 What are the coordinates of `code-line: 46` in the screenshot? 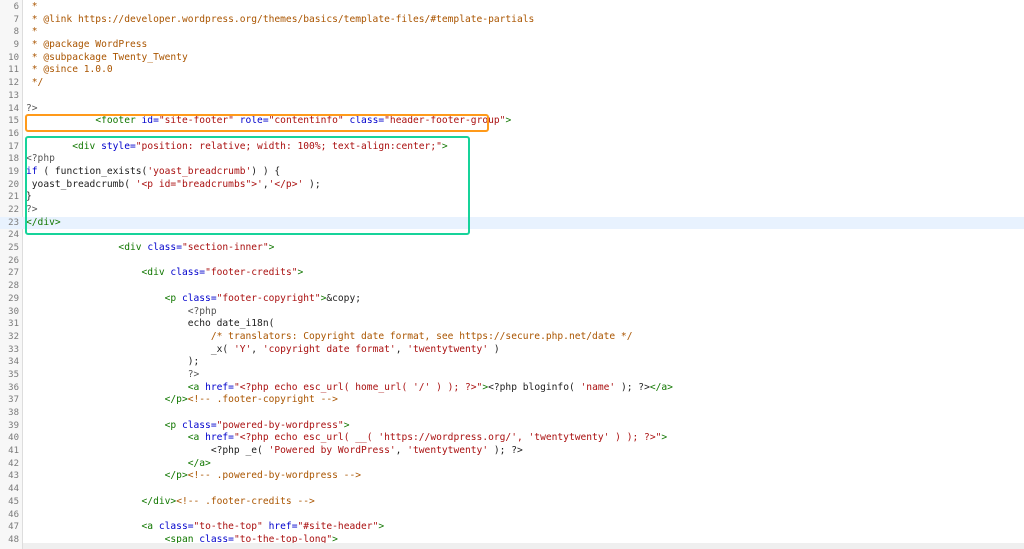 It's located at (512, 515).